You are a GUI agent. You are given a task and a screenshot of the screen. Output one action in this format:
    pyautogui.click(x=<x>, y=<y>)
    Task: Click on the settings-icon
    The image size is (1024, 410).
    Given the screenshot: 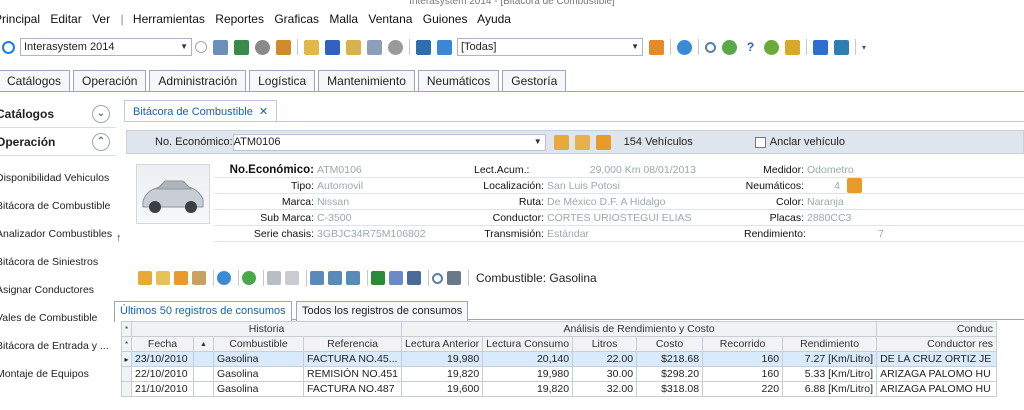 What is the action you would take?
    pyautogui.click(x=395, y=47)
    